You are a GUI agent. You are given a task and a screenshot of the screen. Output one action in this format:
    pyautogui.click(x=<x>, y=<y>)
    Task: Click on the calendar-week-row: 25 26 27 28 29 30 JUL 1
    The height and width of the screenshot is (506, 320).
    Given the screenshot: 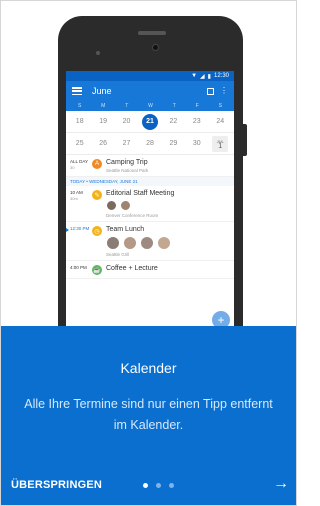 What is the action you would take?
    pyautogui.click(x=150, y=144)
    